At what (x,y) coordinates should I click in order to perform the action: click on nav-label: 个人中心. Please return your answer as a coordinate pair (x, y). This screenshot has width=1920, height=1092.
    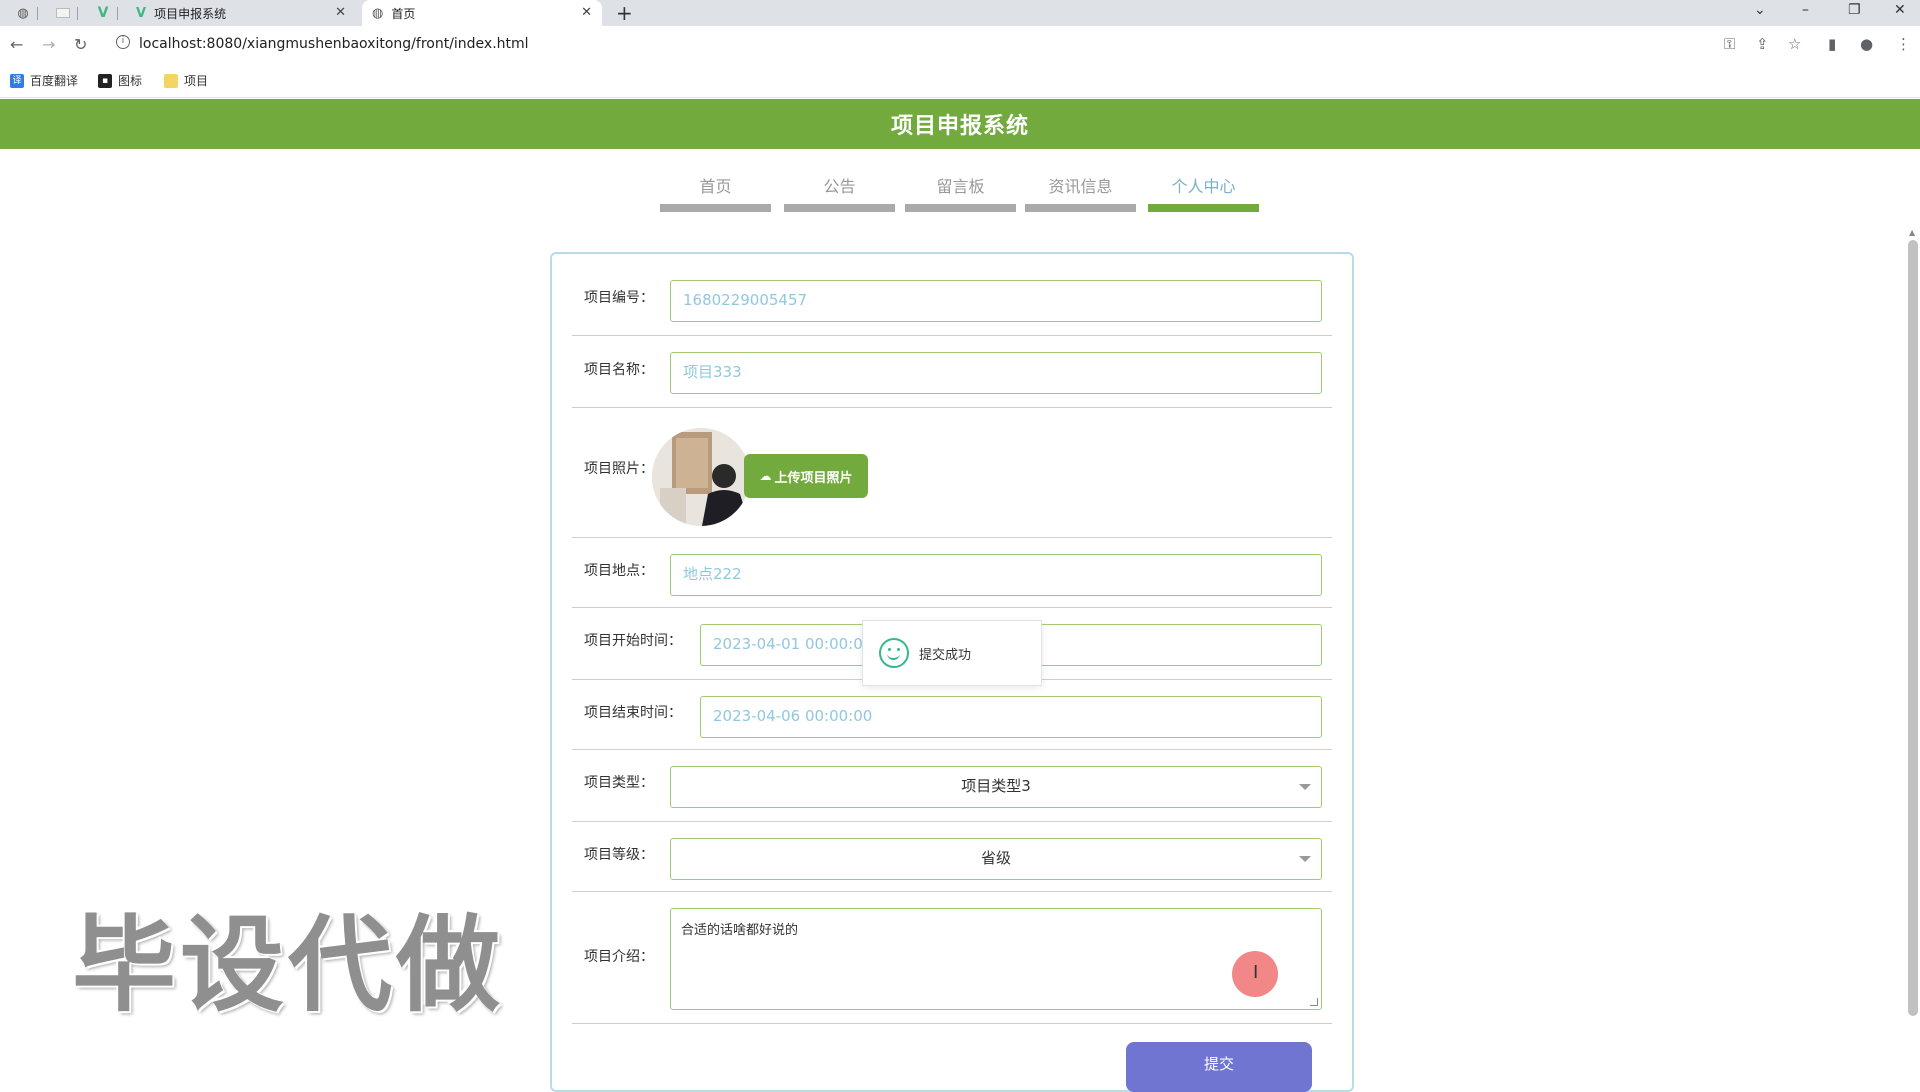
    Looking at the image, I should click on (1203, 186).